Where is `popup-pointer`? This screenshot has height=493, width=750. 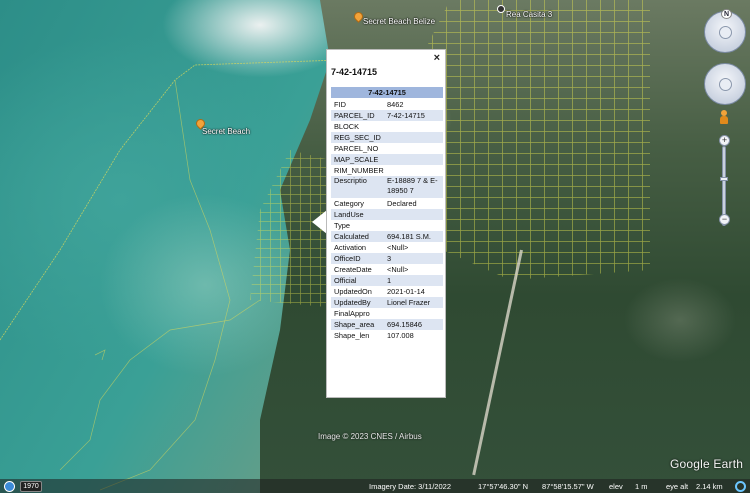 popup-pointer is located at coordinates (319, 222).